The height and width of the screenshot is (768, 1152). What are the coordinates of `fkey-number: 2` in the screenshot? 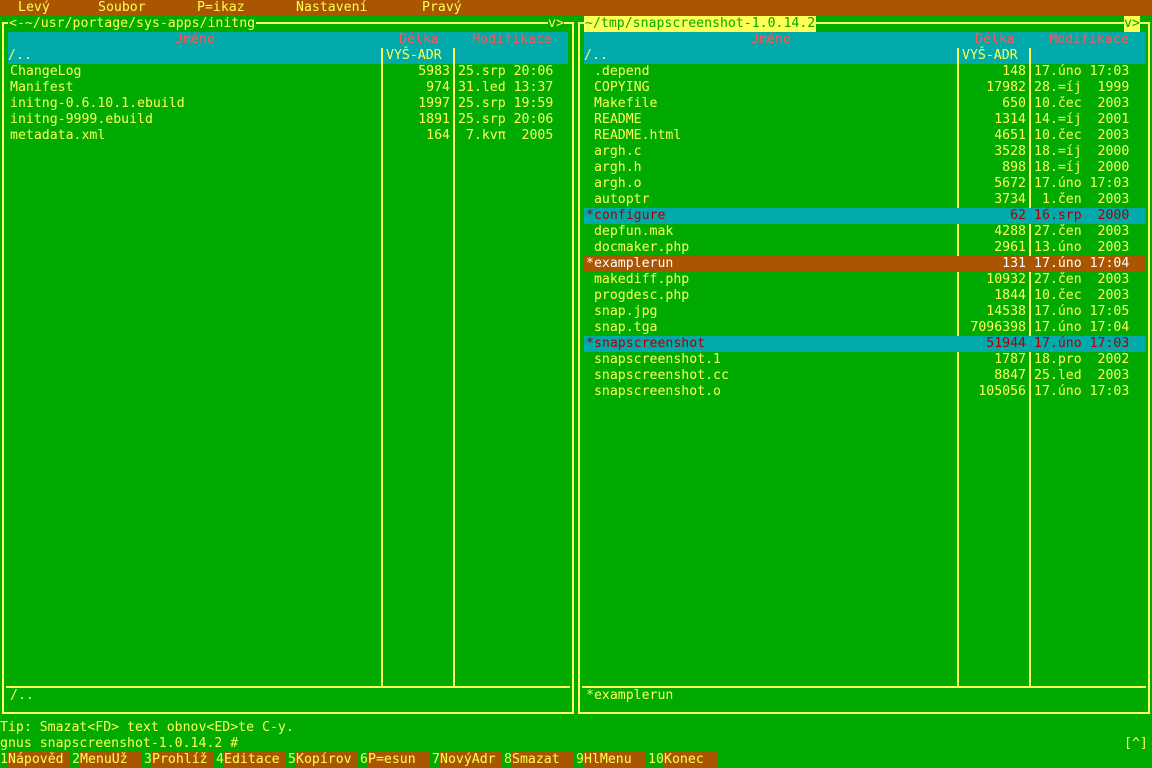 It's located at (76, 760).